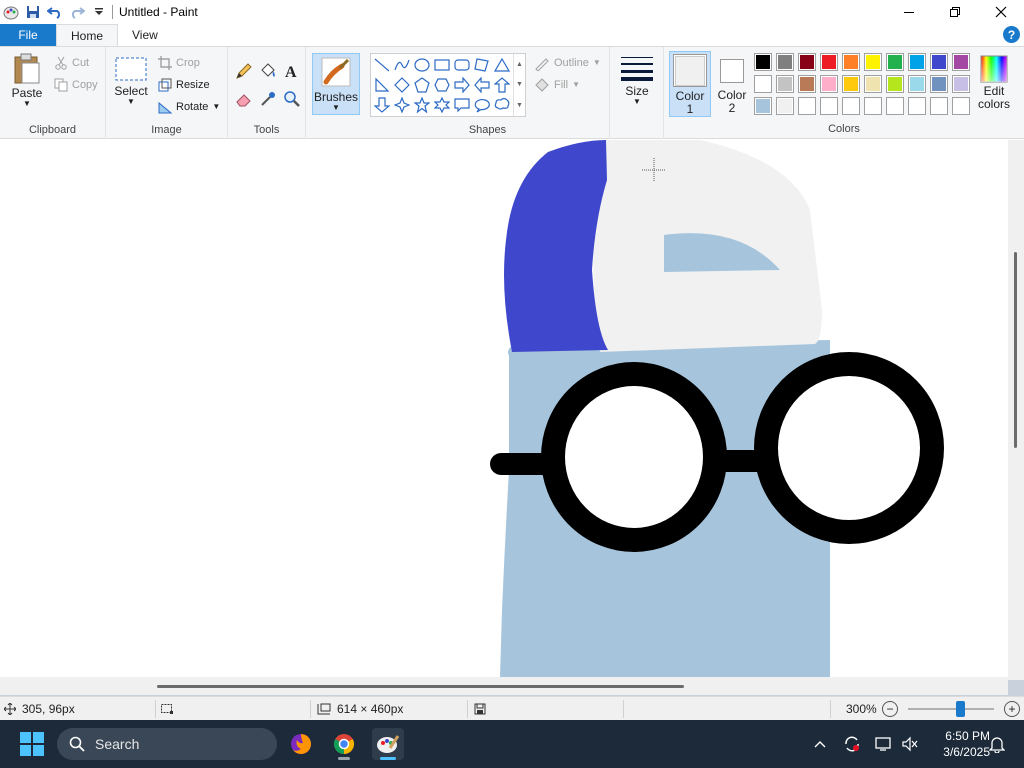 The height and width of the screenshot is (768, 1024). I want to click on paint-taskbar-icon, so click(388, 744).